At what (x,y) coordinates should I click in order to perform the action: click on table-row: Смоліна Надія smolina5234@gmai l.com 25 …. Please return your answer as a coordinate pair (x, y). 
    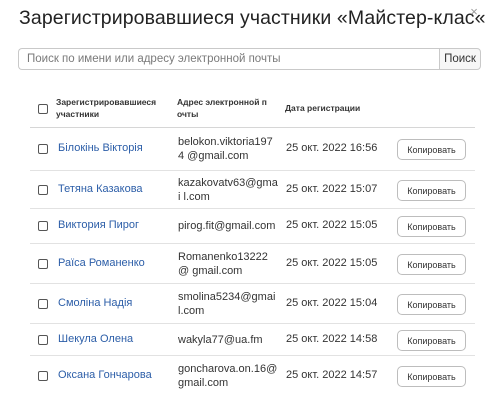
    Looking at the image, I should click on (252, 304).